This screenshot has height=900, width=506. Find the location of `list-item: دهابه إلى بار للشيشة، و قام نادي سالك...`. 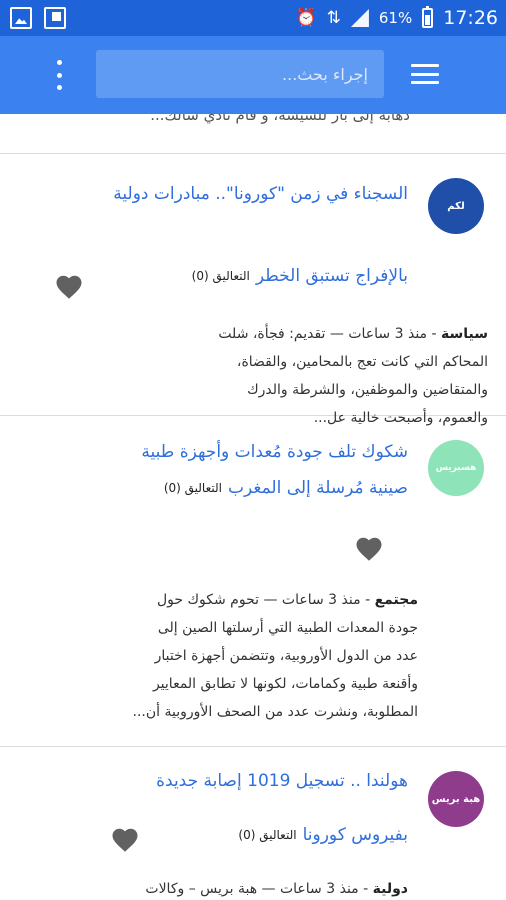

list-item: دهابه إلى بار للشيشة، و قام نادي سالك... is located at coordinates (253, 134).